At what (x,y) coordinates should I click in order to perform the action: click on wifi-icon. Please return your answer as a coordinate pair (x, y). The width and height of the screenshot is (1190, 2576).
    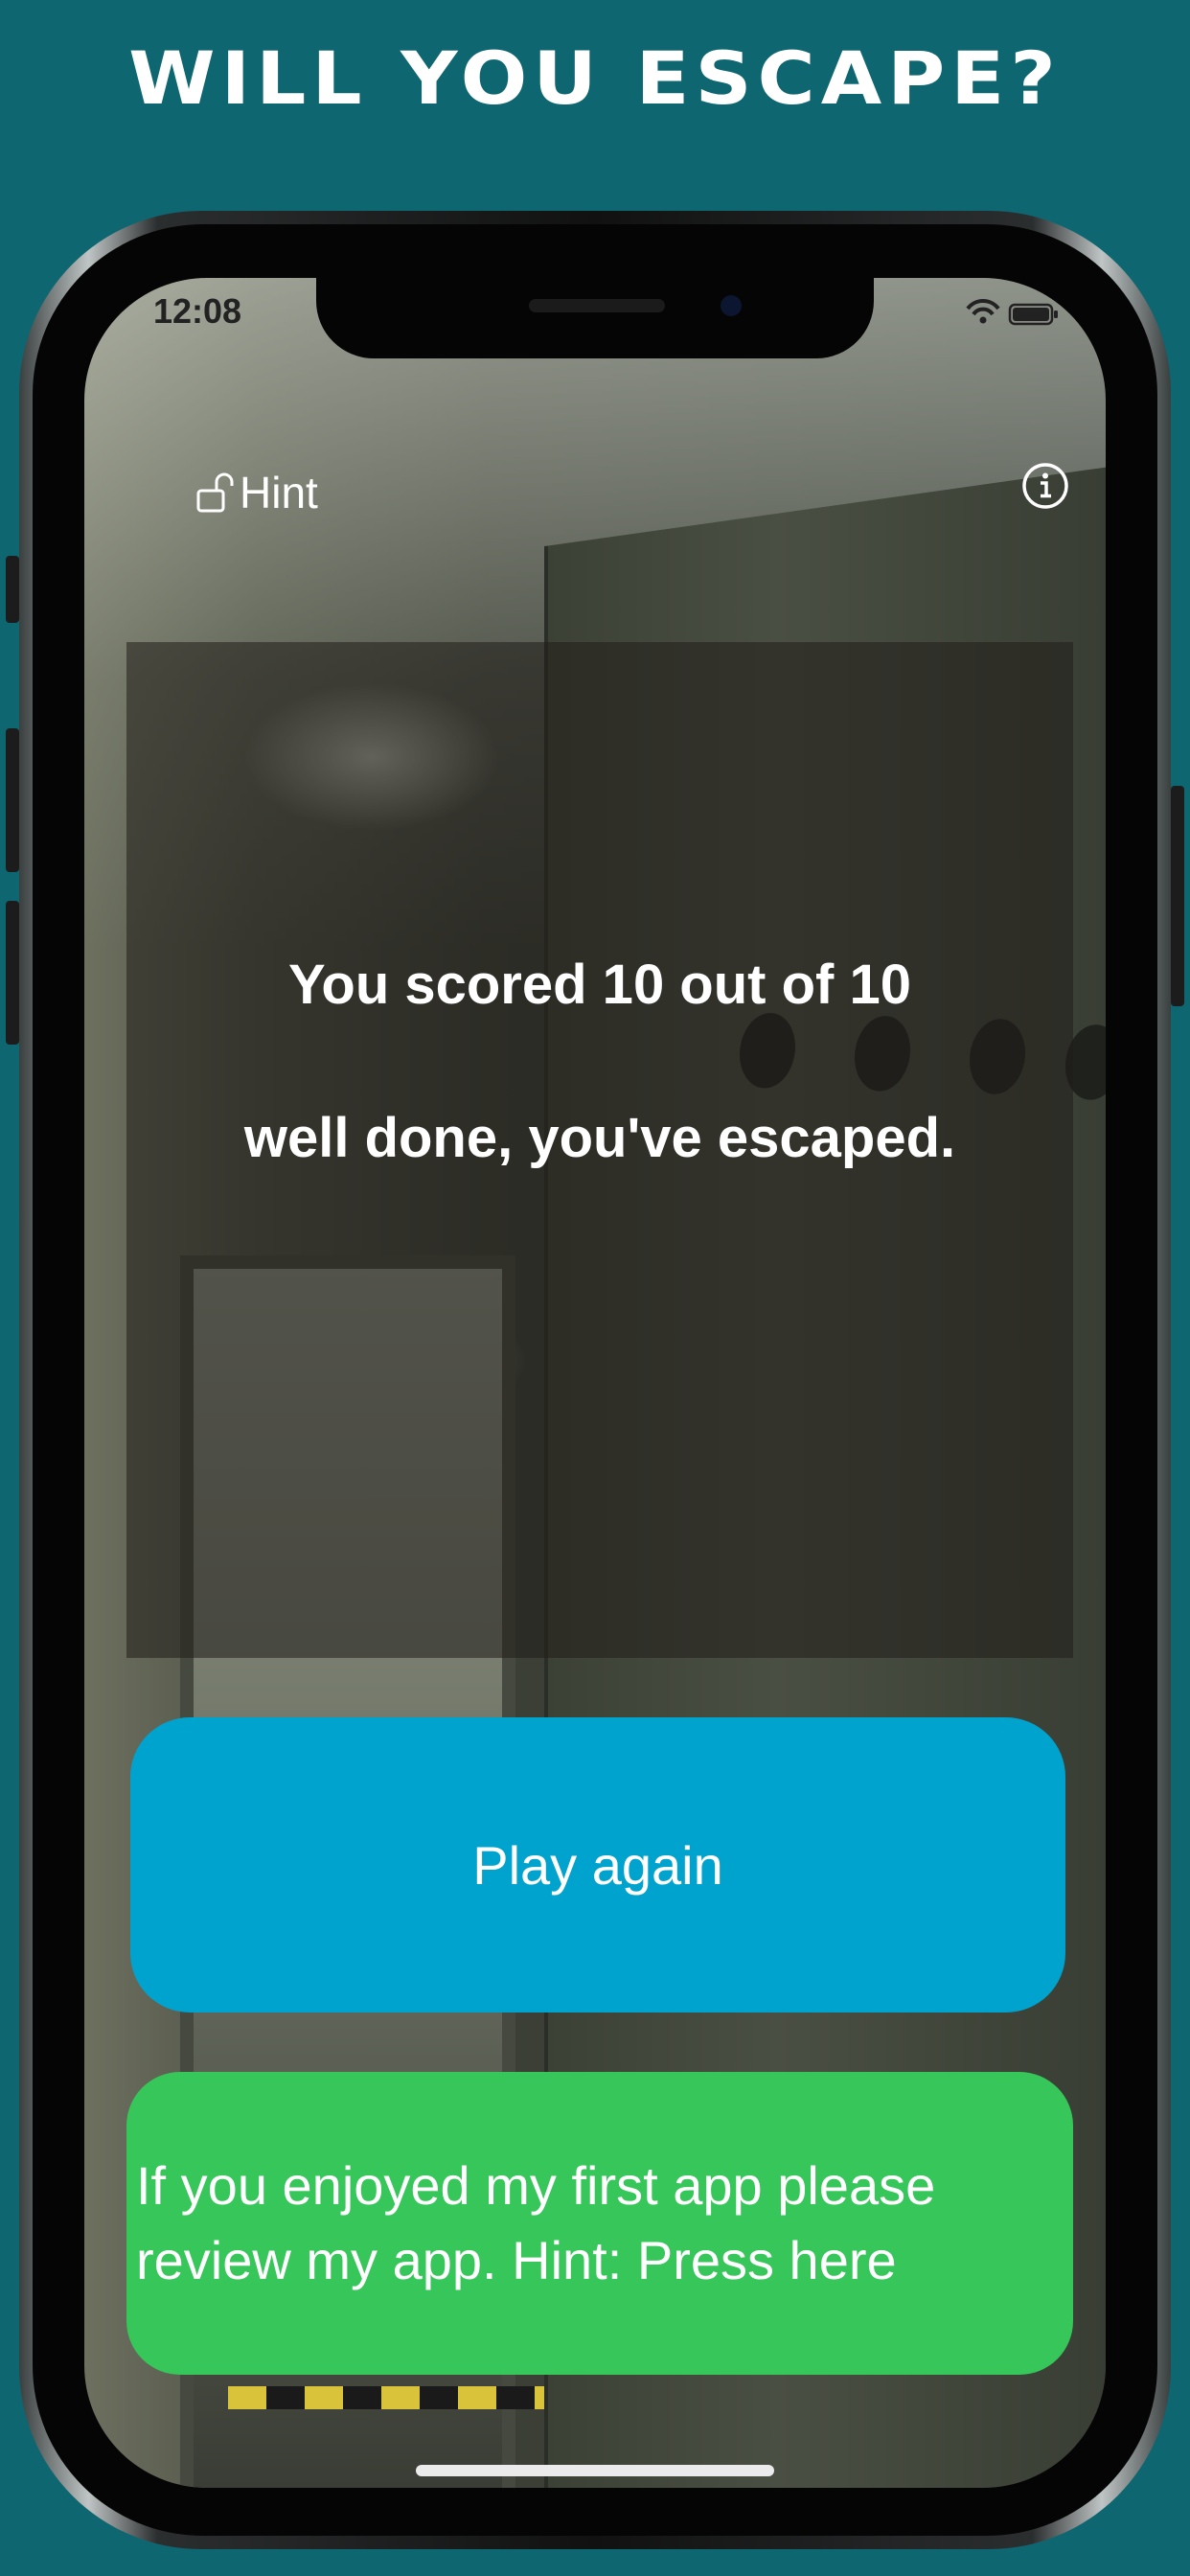
    Looking at the image, I should click on (983, 311).